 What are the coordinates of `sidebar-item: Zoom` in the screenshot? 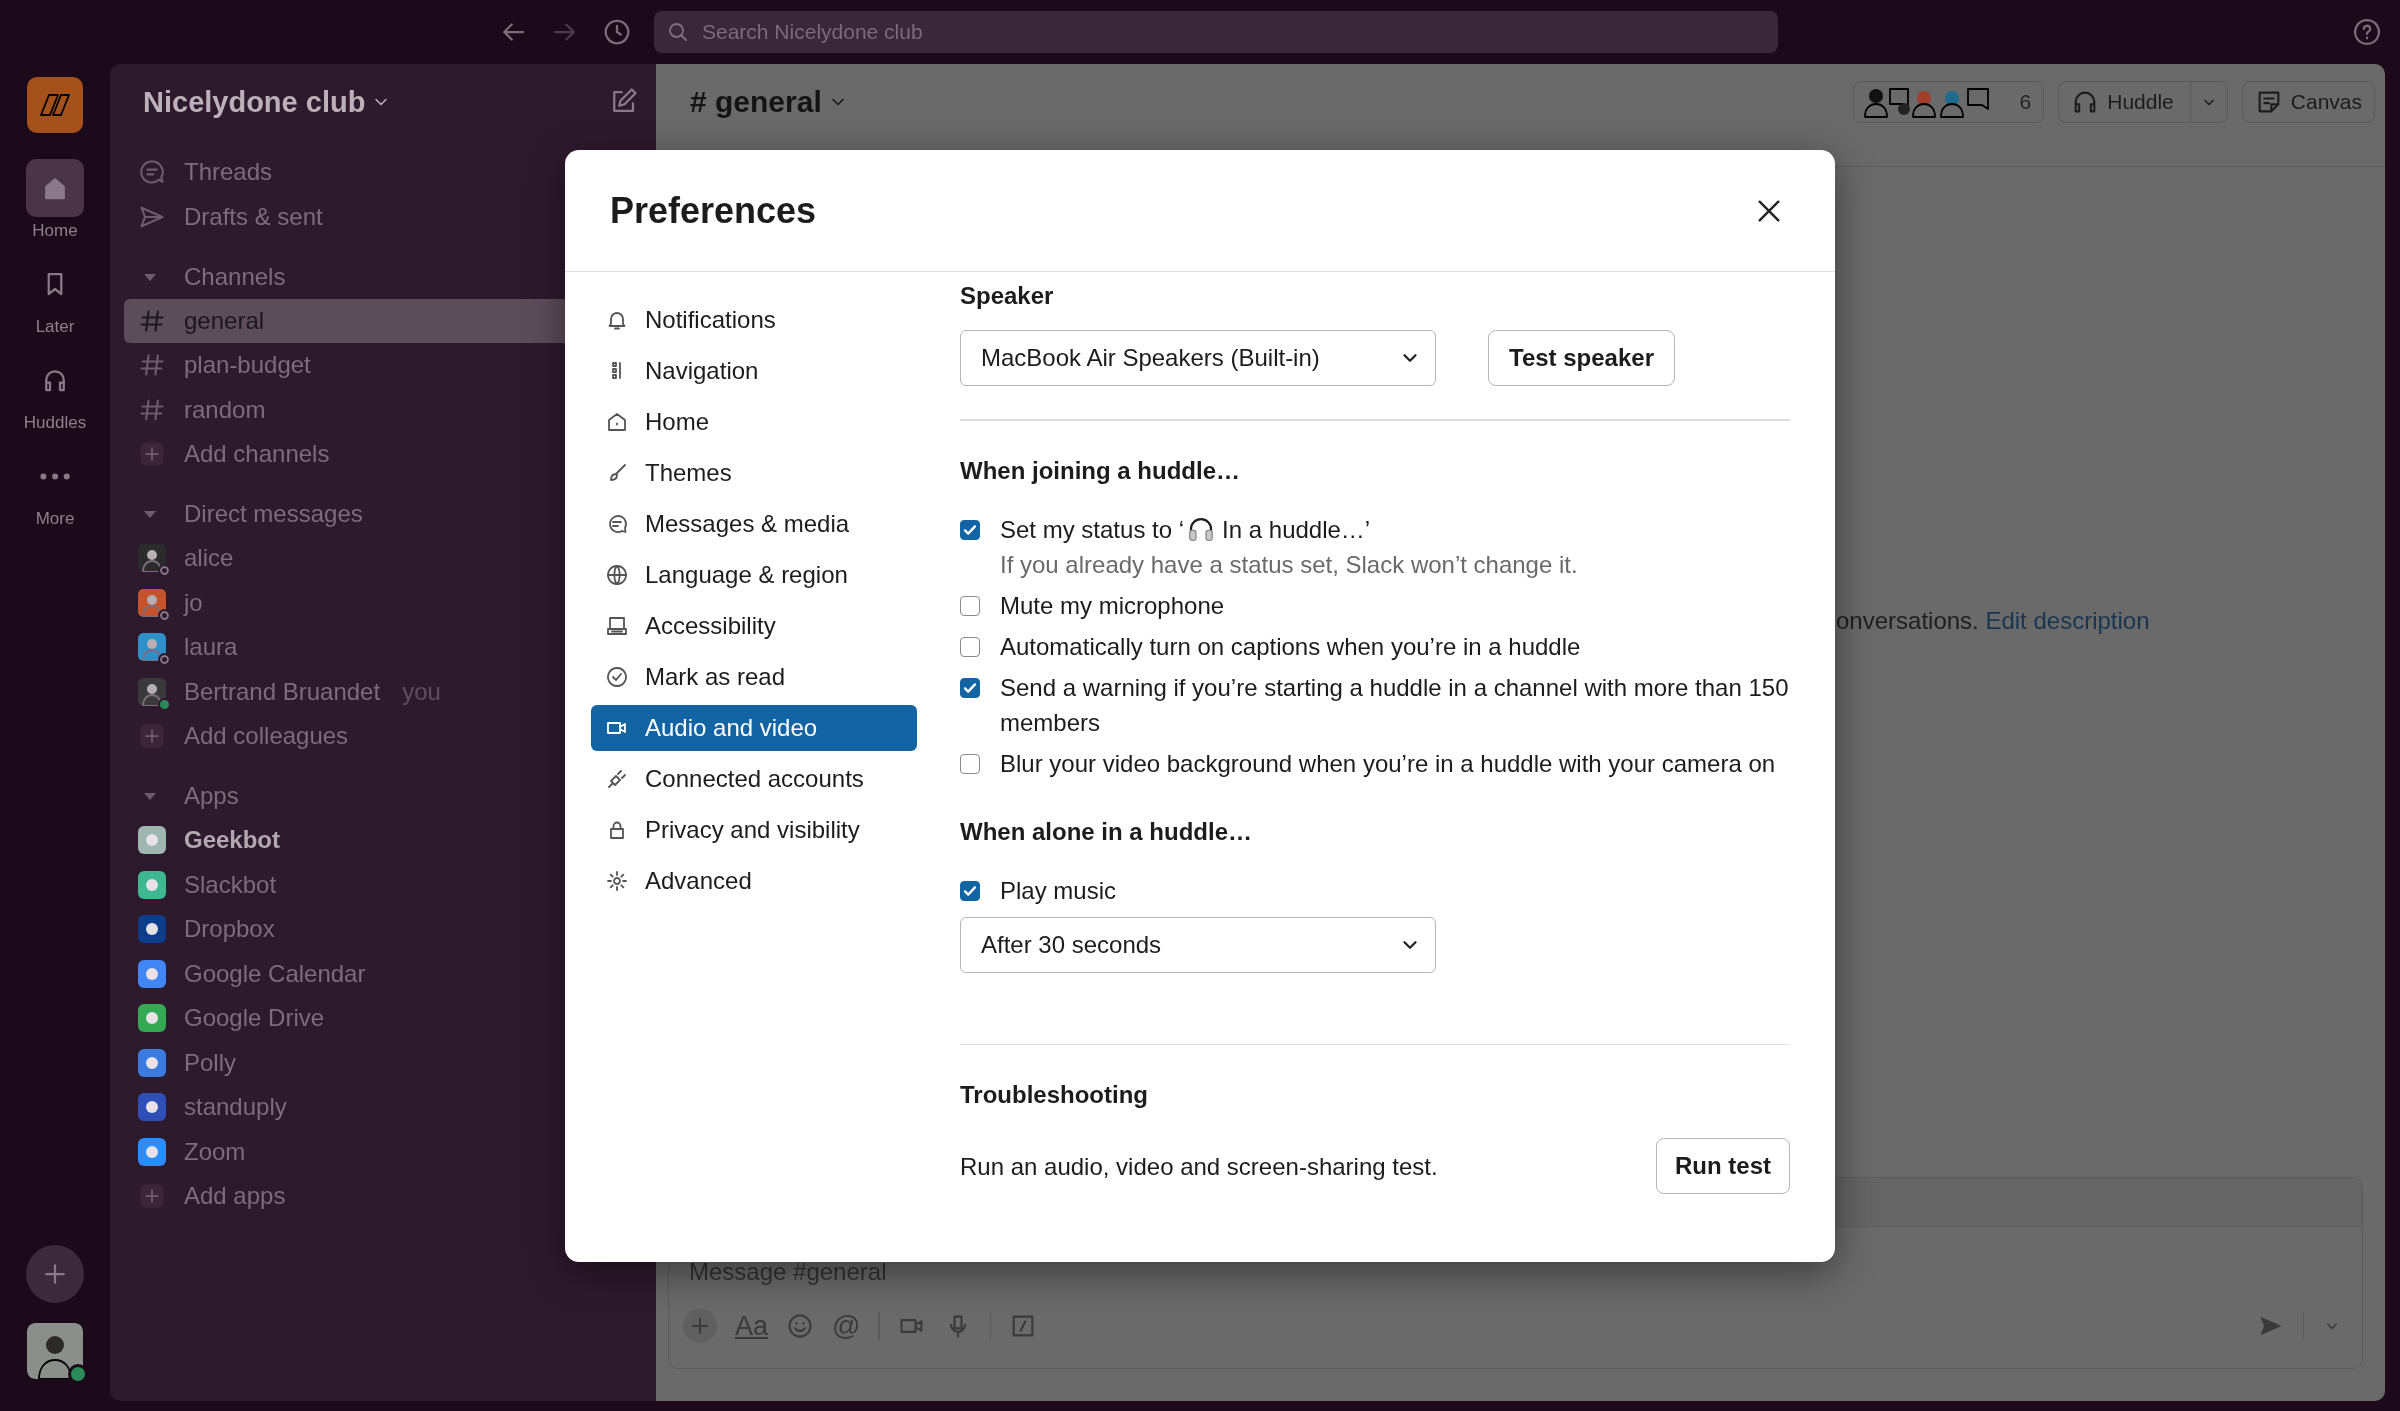 It's located at (383, 1151).